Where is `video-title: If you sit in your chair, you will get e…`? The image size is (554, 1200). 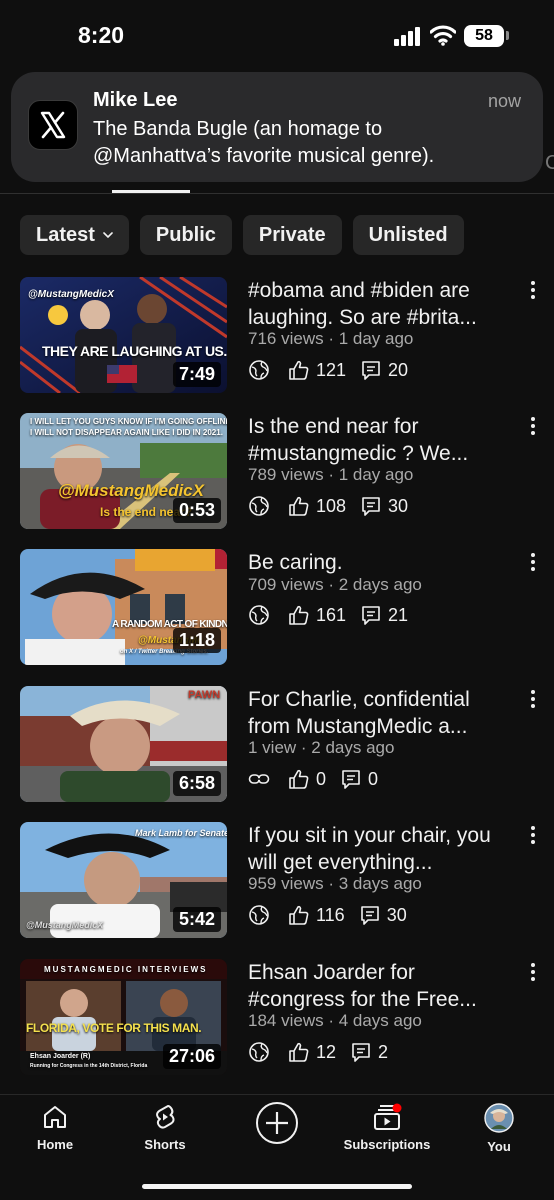
video-title: If you sit in your chair, you will get e… is located at coordinates (382, 849).